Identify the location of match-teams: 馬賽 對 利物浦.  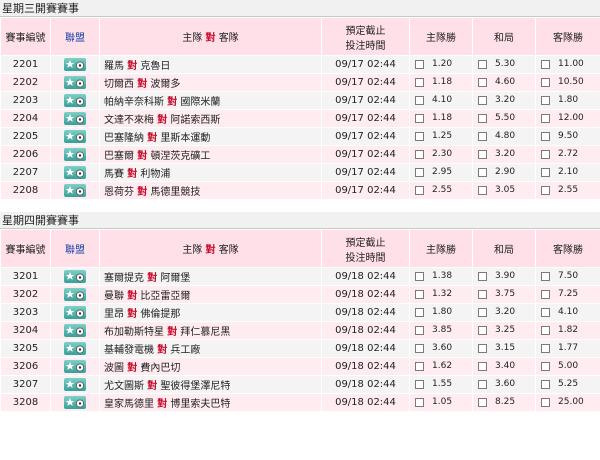
(210, 172).